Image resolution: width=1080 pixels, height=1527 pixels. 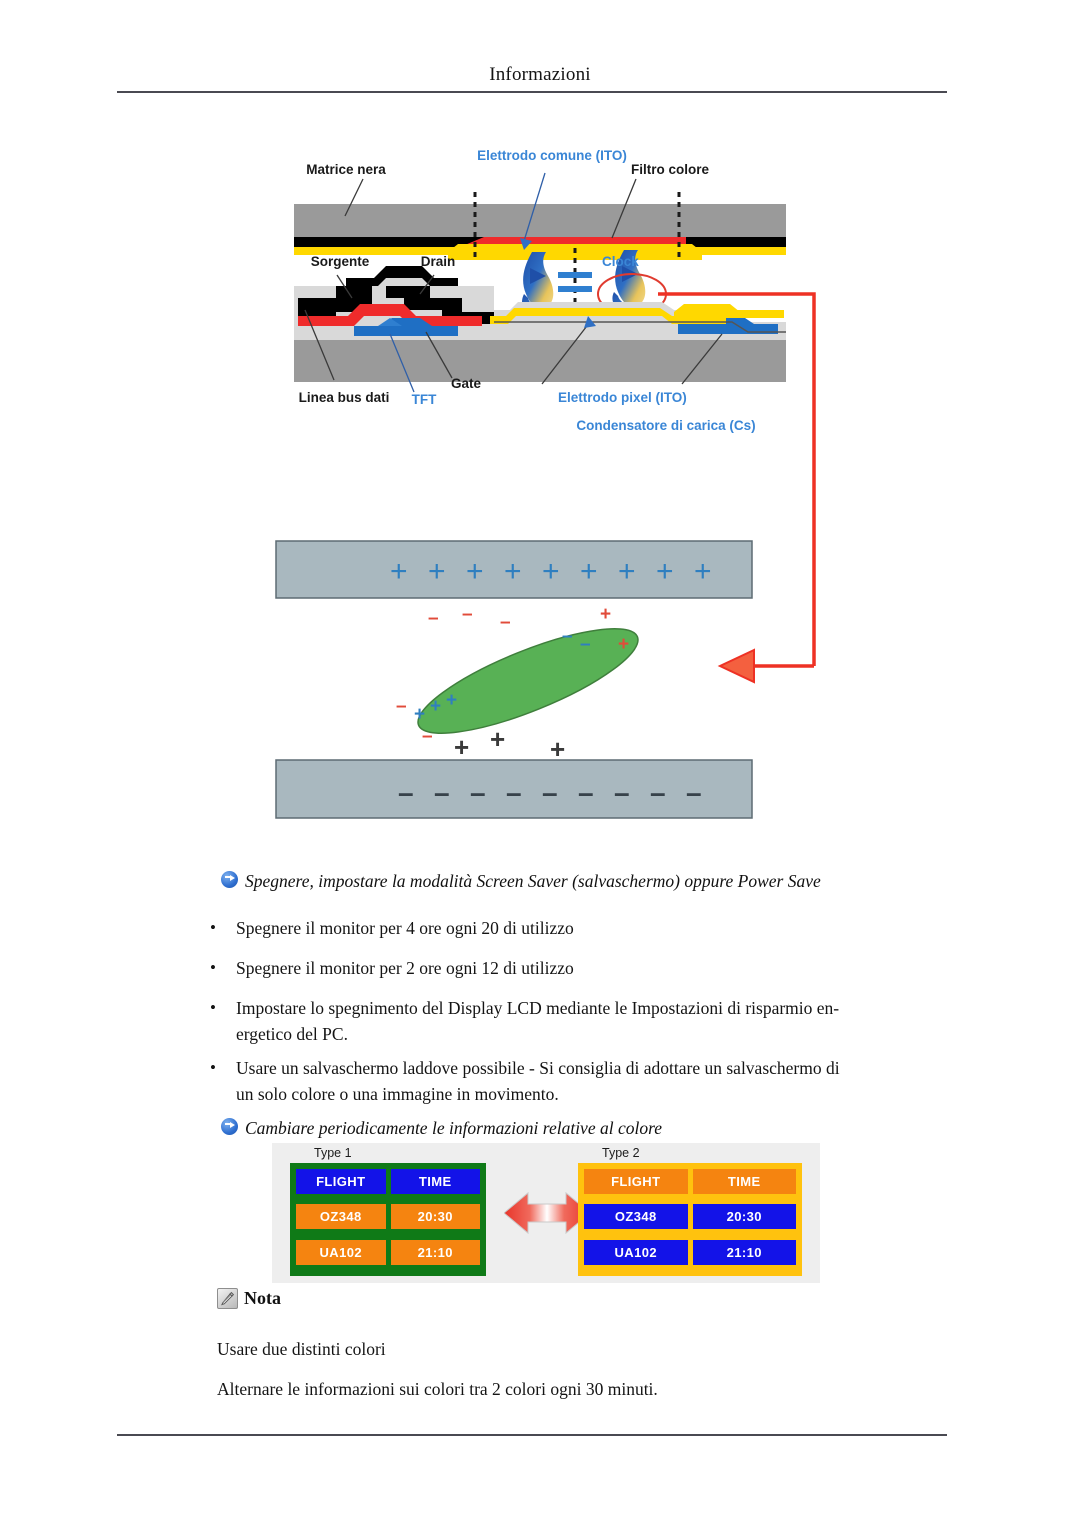 What do you see at coordinates (346, 169) in the screenshot?
I see `label-matrice-nera: Matrice nera` at bounding box center [346, 169].